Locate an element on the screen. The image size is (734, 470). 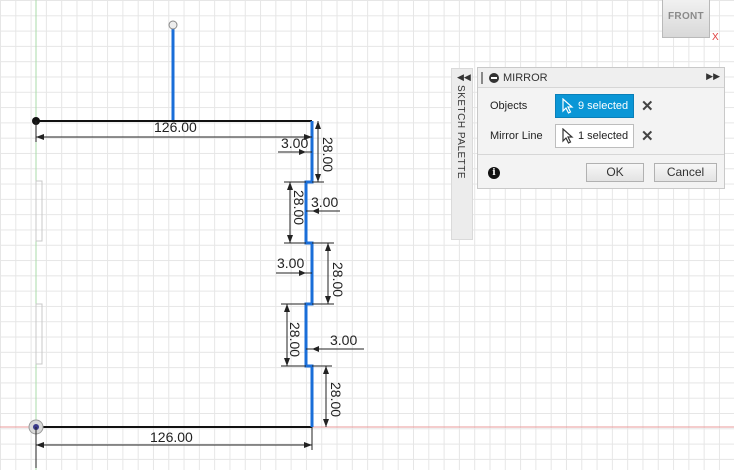
dim-h2-arrow-top is located at coordinates (290, 186).